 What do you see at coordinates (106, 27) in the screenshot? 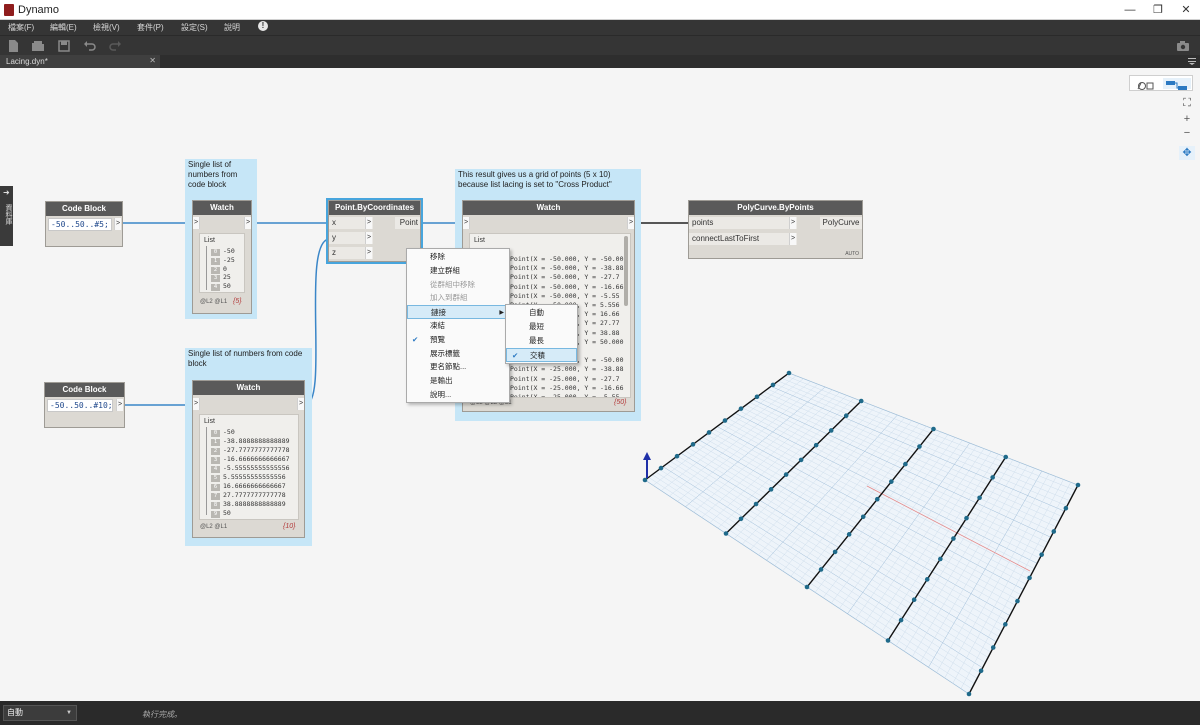
I see `menu-view: 檢視(V)` at bounding box center [106, 27].